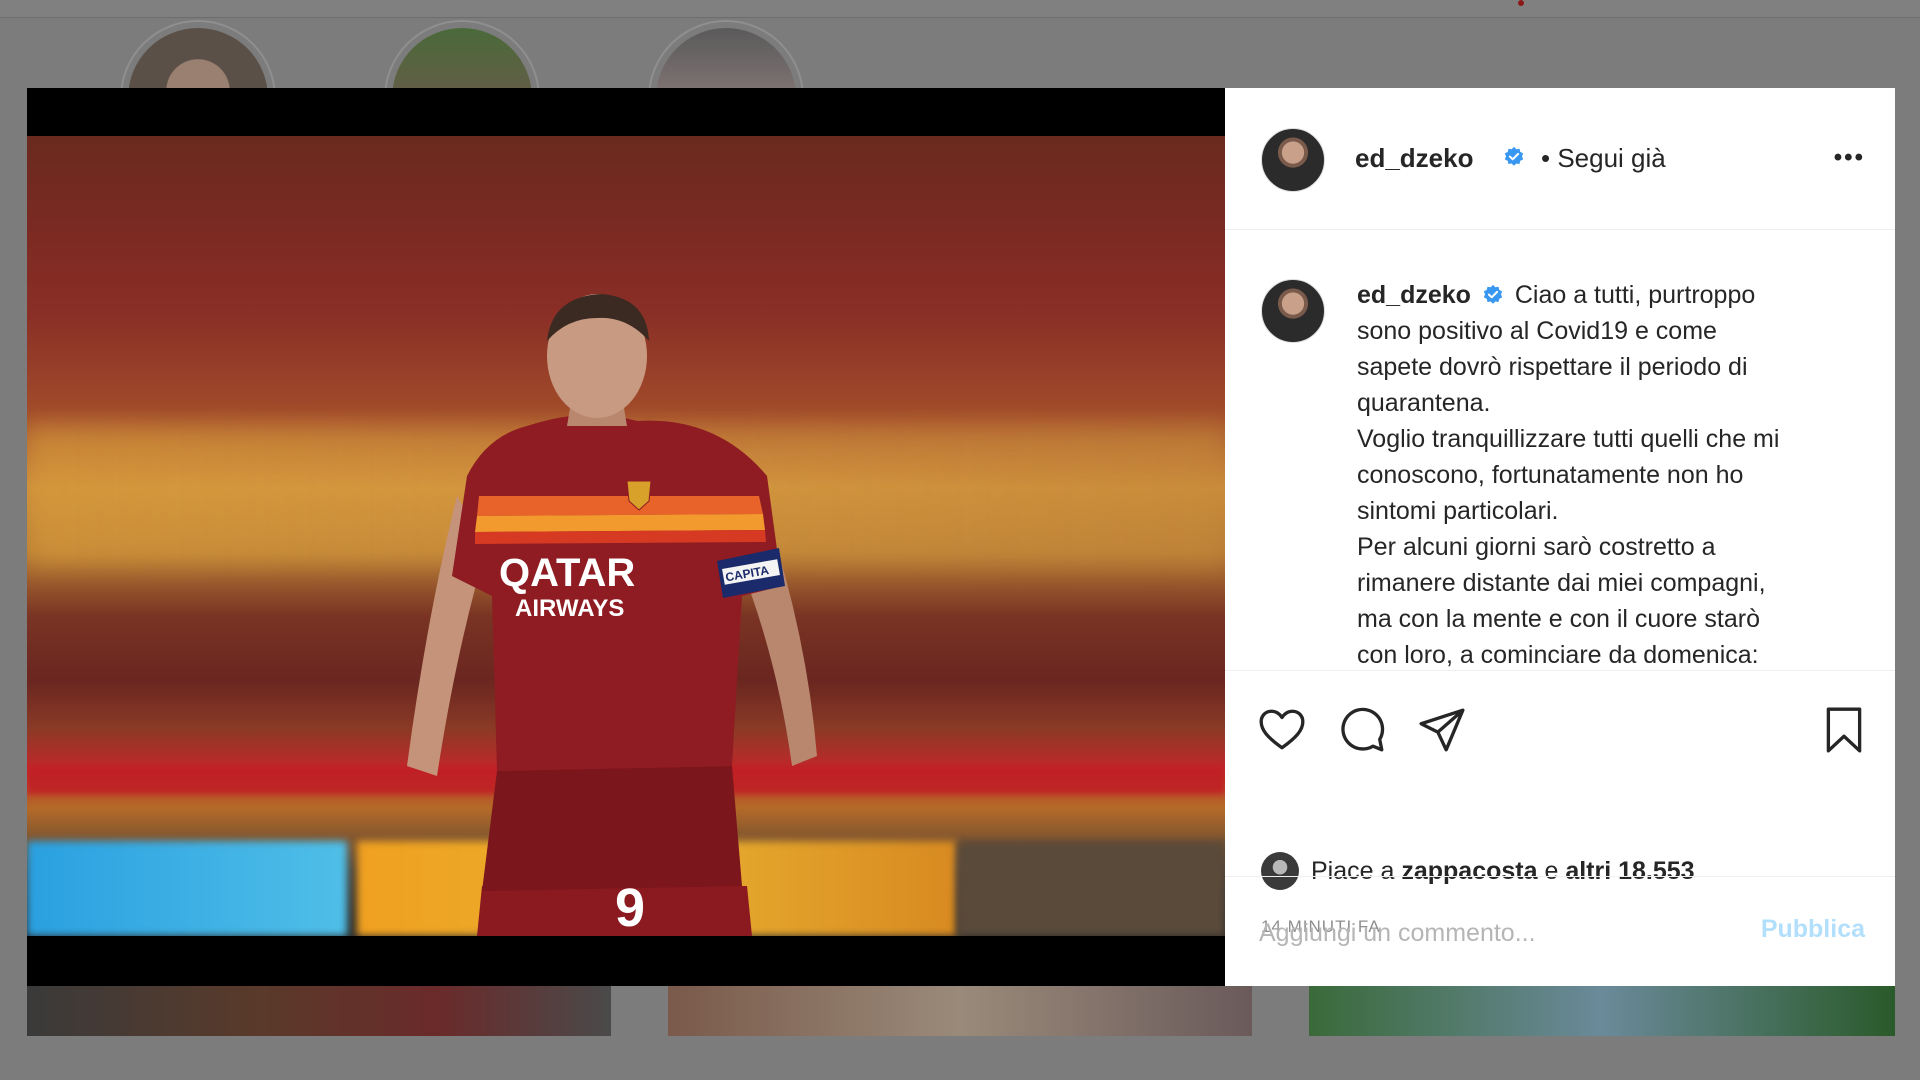 This screenshot has width=1920, height=1080. Describe the element at coordinates (567, 573) in the screenshot. I see `sponsor-line-1: QATAR` at that location.